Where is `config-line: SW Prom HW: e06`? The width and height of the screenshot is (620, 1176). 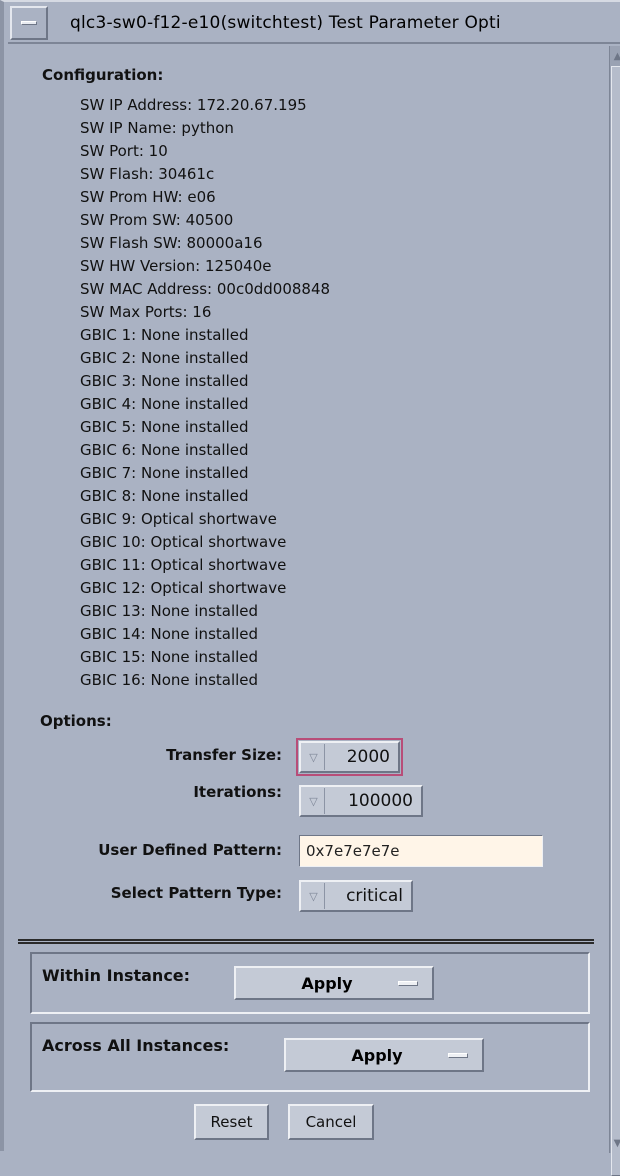
config-line: SW Prom HW: e06 is located at coordinates (148, 197).